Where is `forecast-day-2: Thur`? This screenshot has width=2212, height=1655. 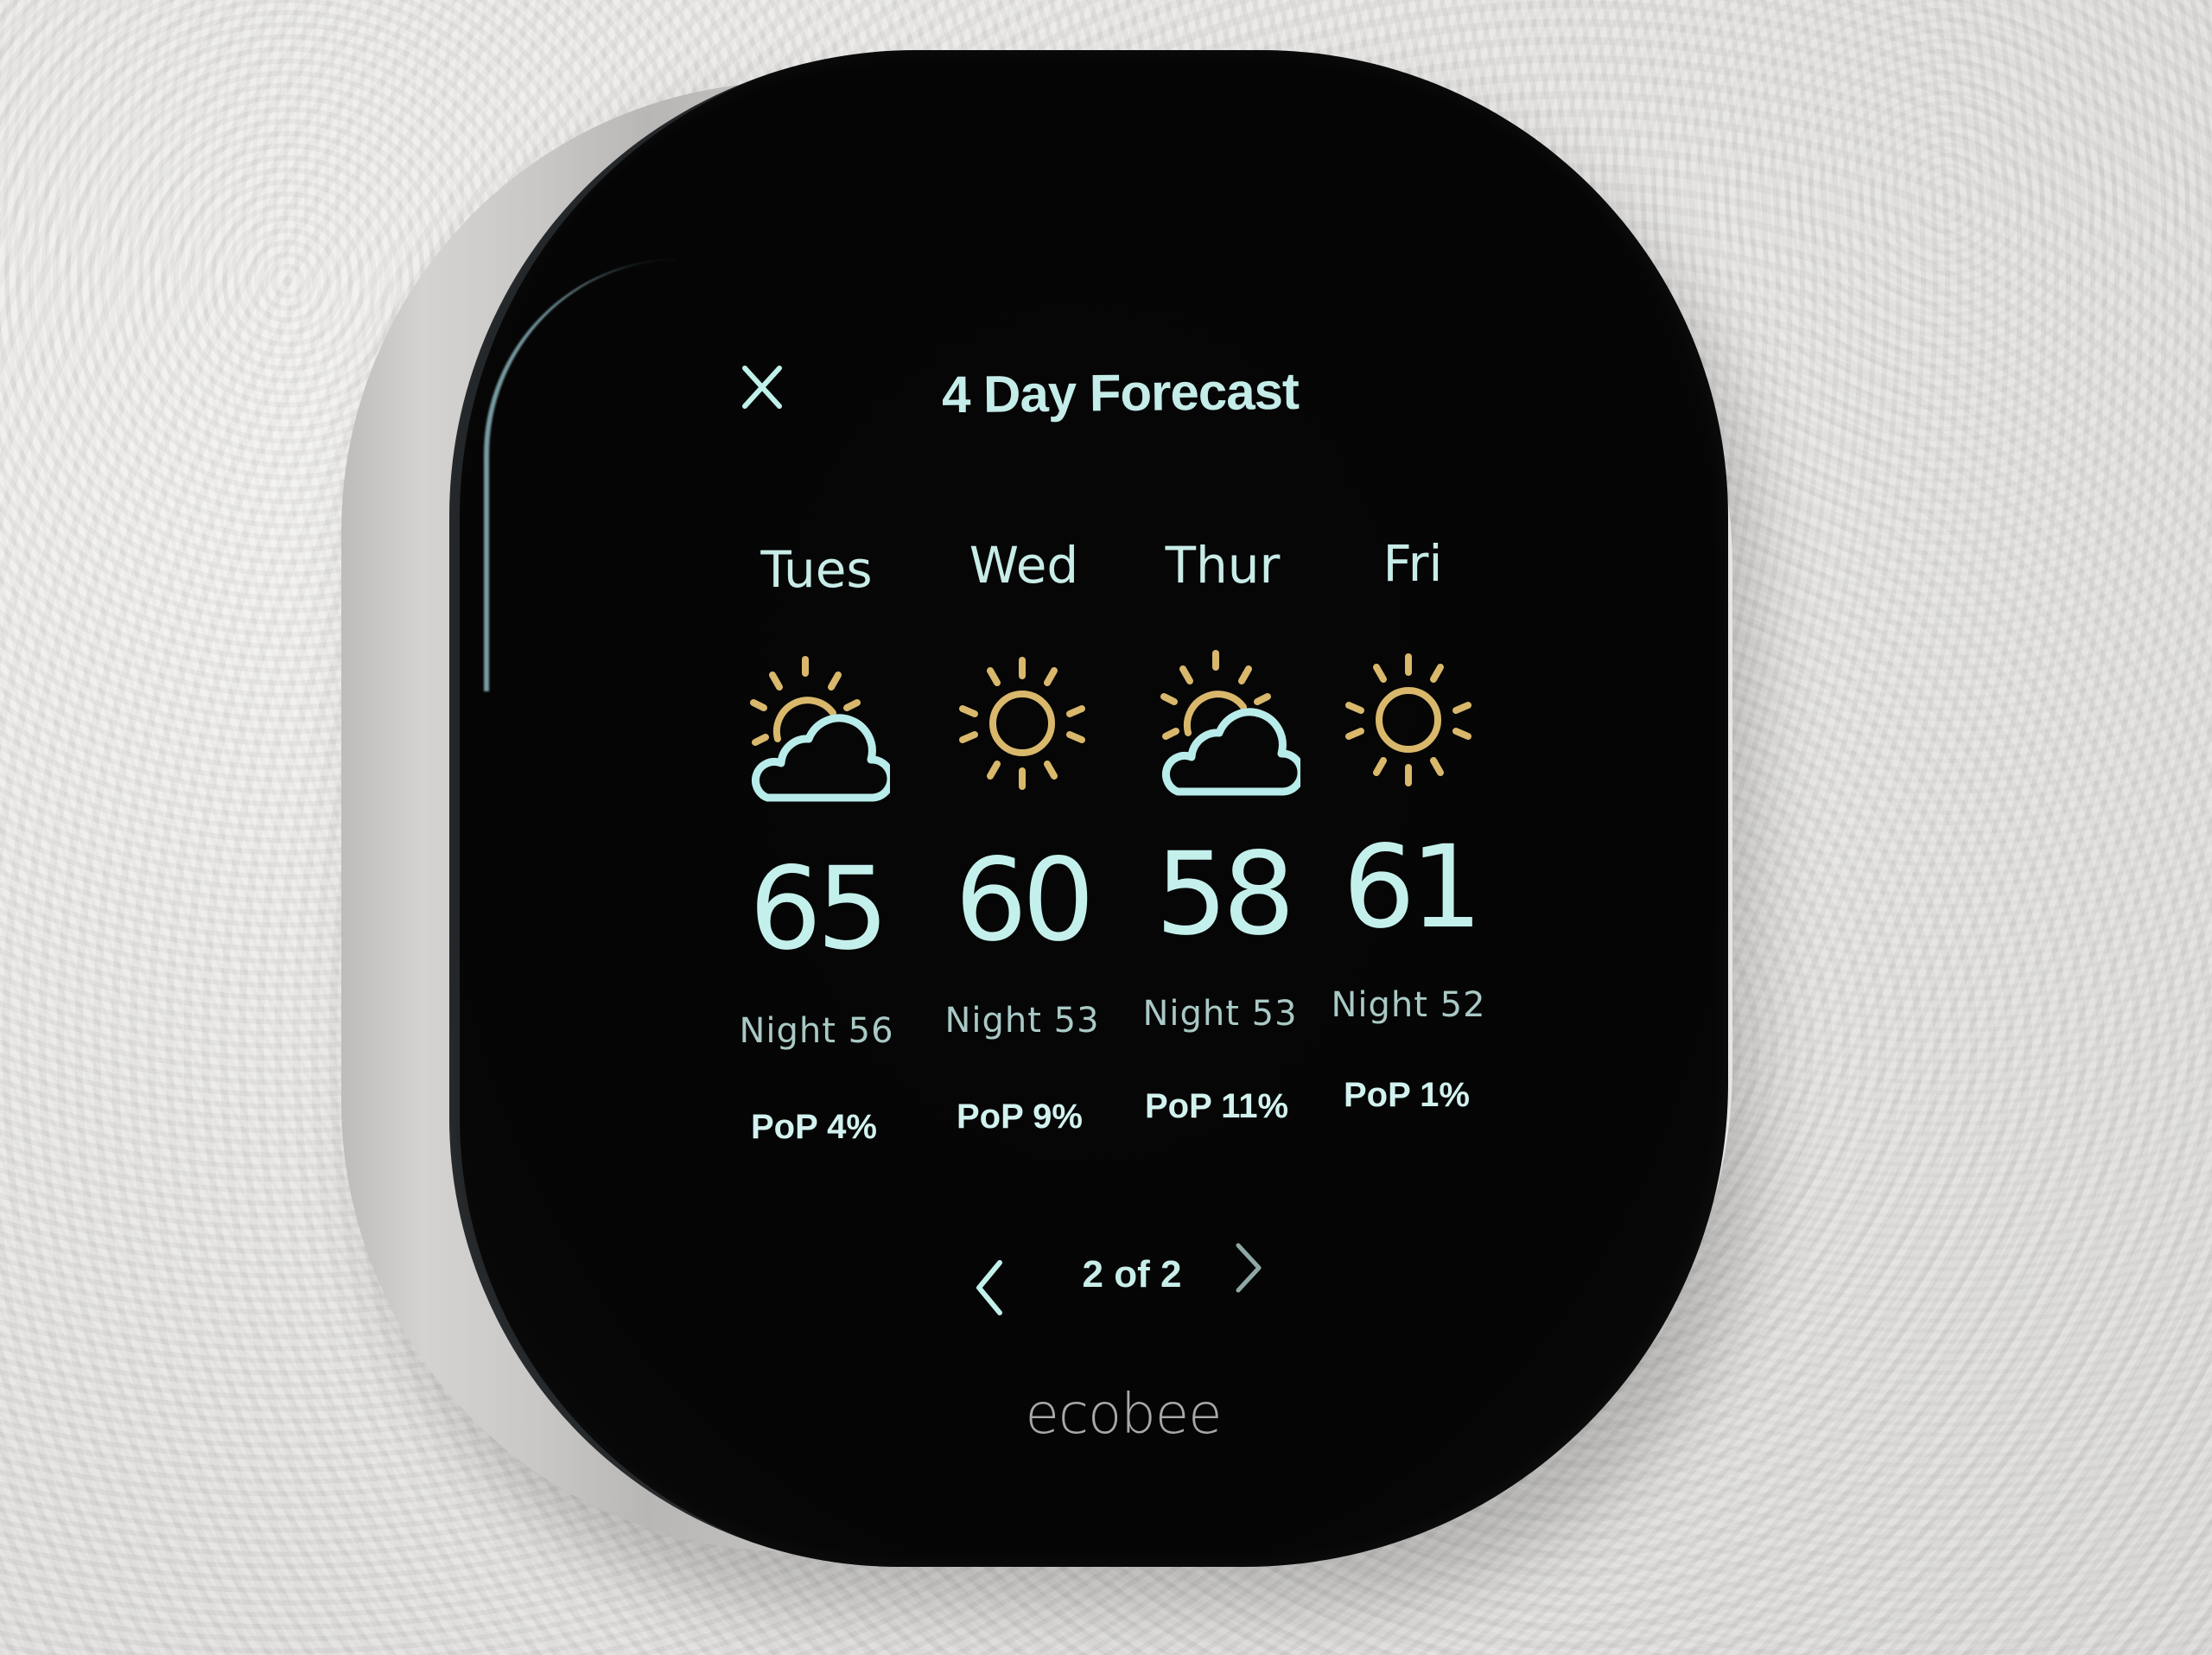 forecast-day-2: Thur is located at coordinates (1223, 565).